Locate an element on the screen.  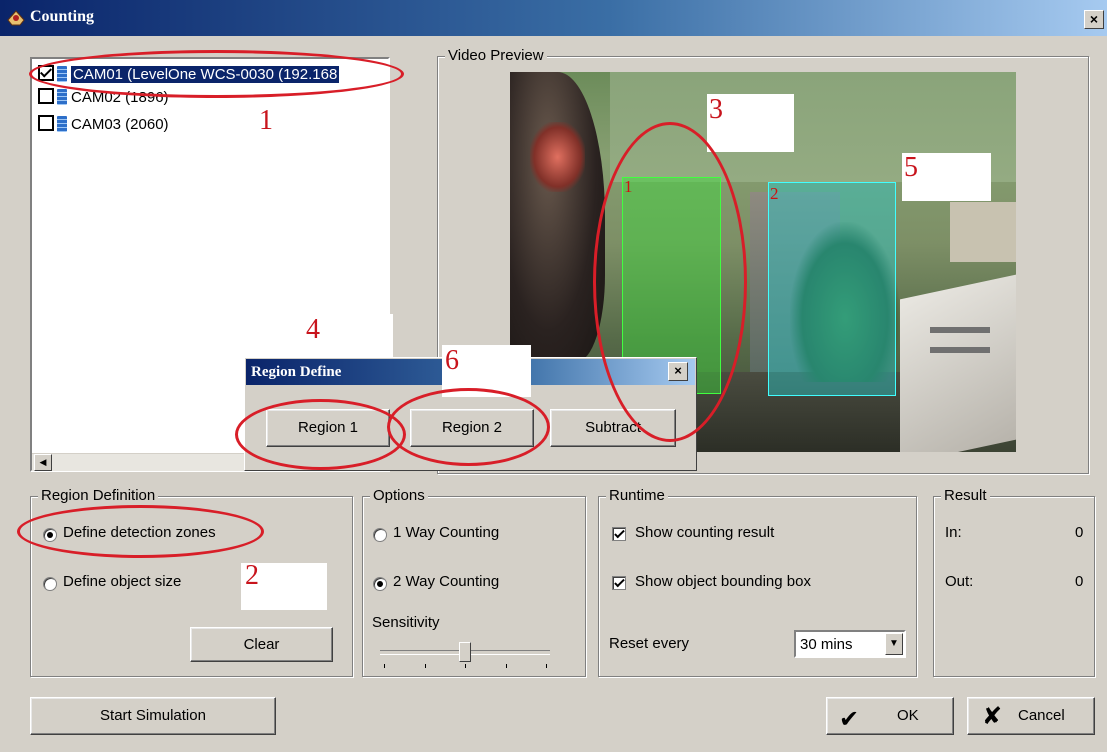
sensitivity-slider-thumb is located at coordinates (465, 652).